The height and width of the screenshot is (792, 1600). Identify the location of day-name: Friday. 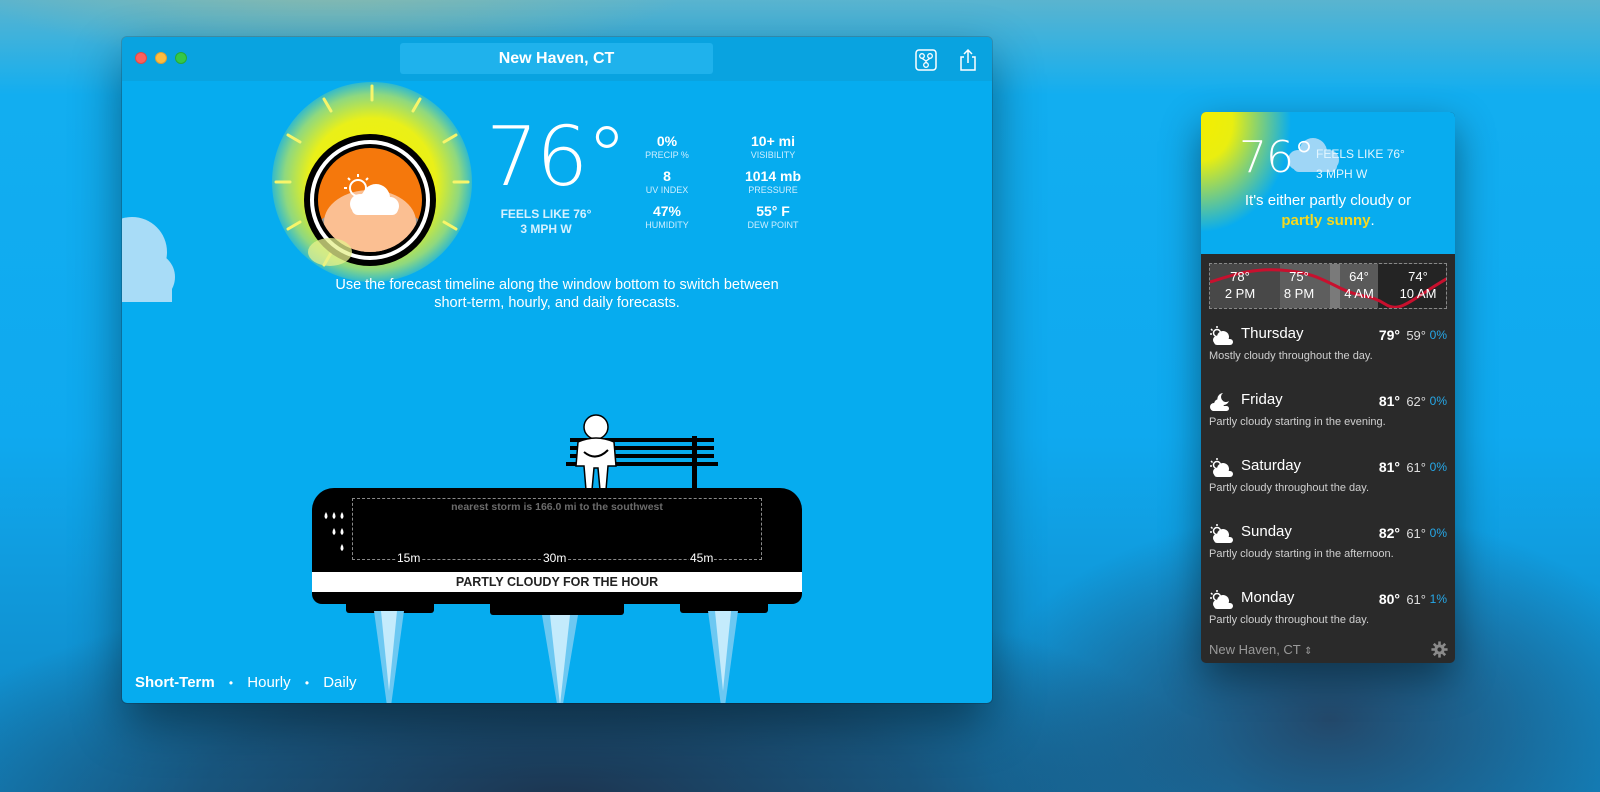
(1262, 399).